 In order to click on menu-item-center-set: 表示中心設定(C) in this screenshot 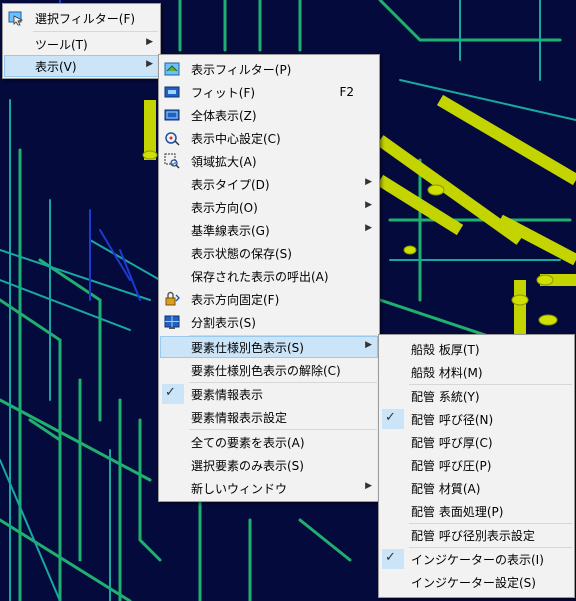, I will do `click(269, 138)`.